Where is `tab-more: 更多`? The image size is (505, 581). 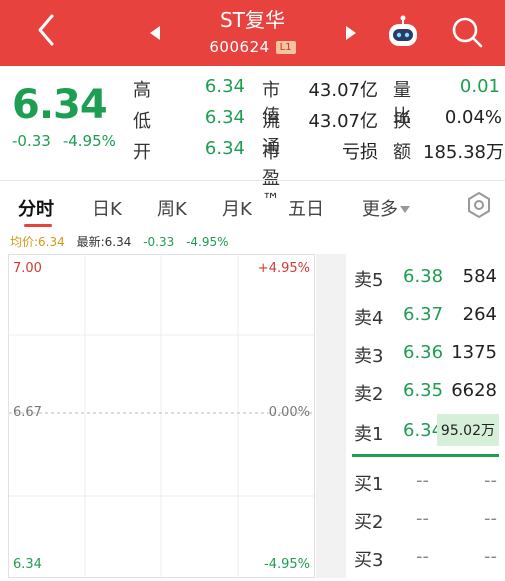 tab-more: 更多 is located at coordinates (386, 208).